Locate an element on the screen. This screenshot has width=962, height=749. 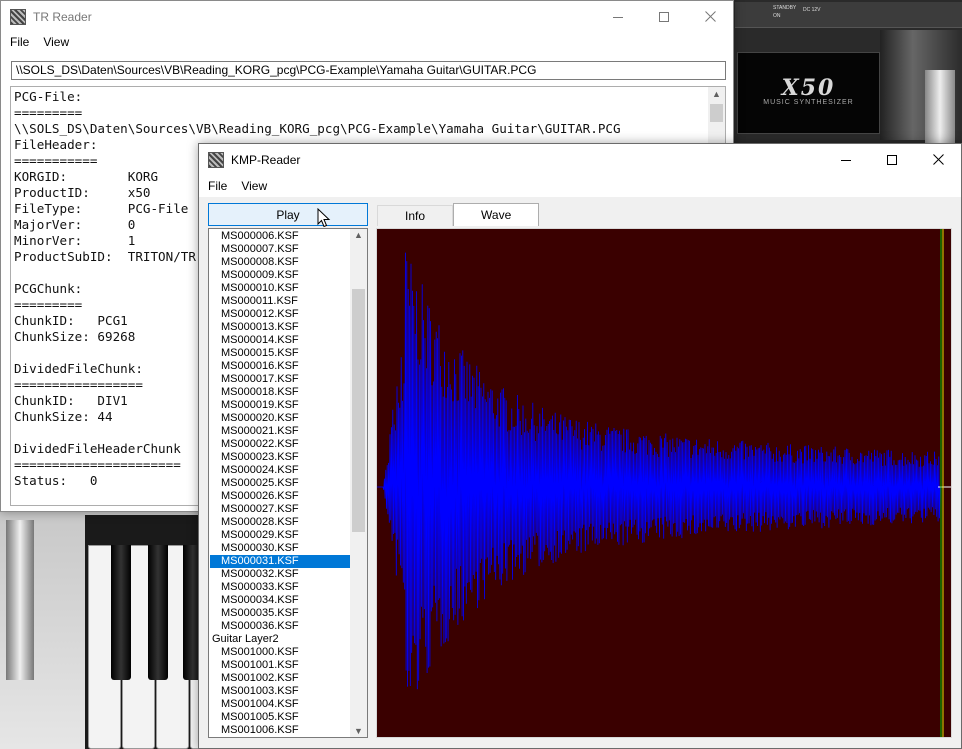
list-item: MS001002.KSF is located at coordinates (280, 678).